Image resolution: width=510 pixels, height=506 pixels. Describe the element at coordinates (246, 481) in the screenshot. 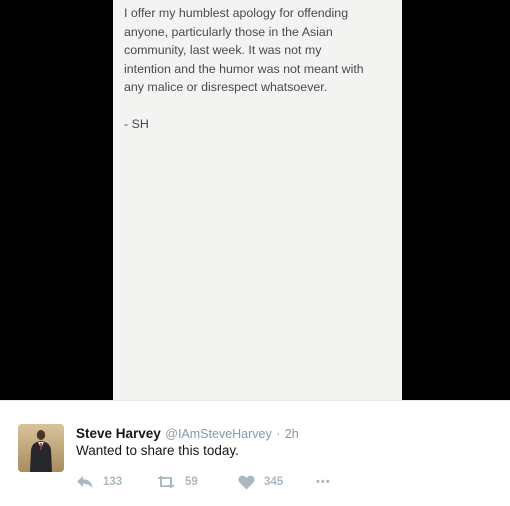

I see `heart-icon` at that location.